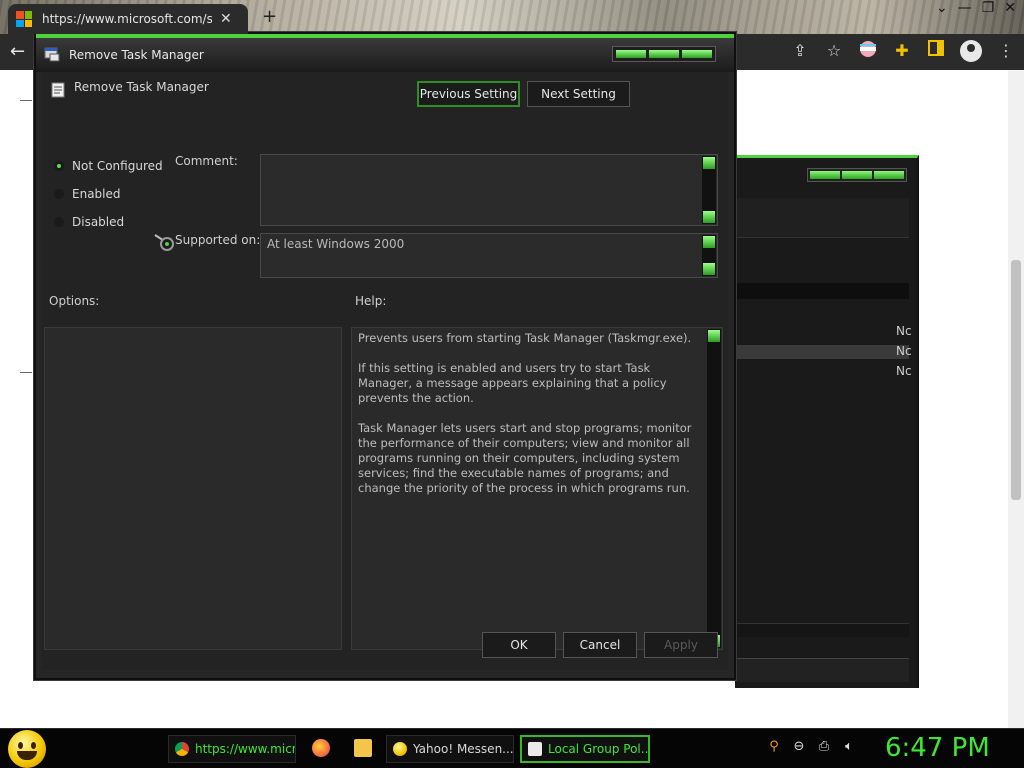 Image resolution: width=1024 pixels, height=768 pixels. Describe the element at coordinates (206, 161) in the screenshot. I see `comment-label: Comment:` at that location.